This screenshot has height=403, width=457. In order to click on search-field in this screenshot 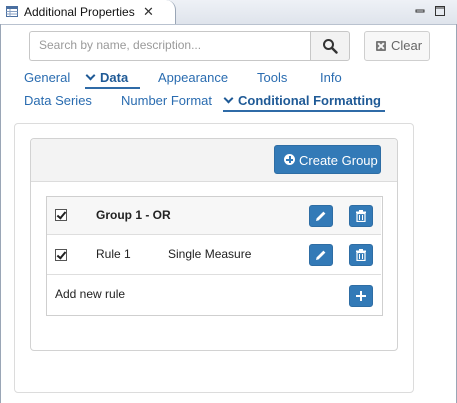, I will do `click(170, 46)`.